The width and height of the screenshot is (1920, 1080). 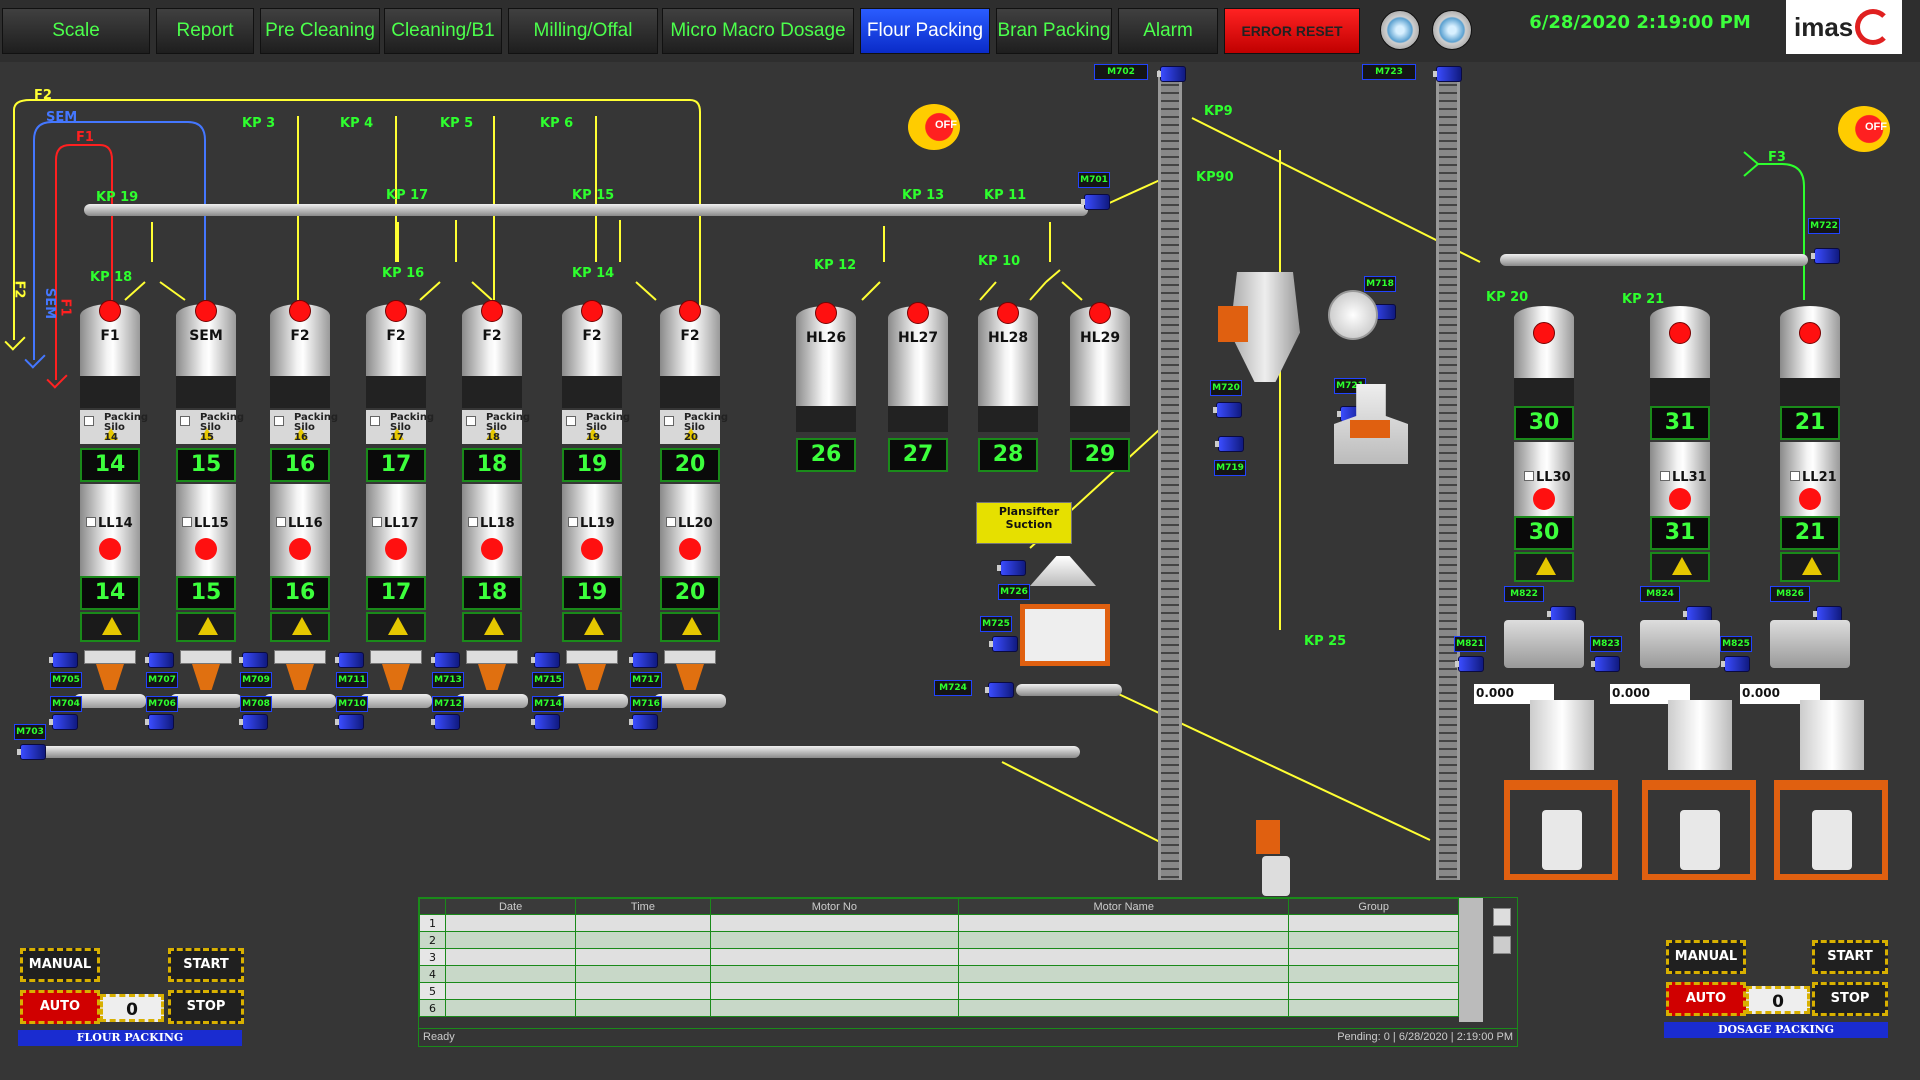 What do you see at coordinates (206, 338) in the screenshot?
I see `silo-15: SEM` at bounding box center [206, 338].